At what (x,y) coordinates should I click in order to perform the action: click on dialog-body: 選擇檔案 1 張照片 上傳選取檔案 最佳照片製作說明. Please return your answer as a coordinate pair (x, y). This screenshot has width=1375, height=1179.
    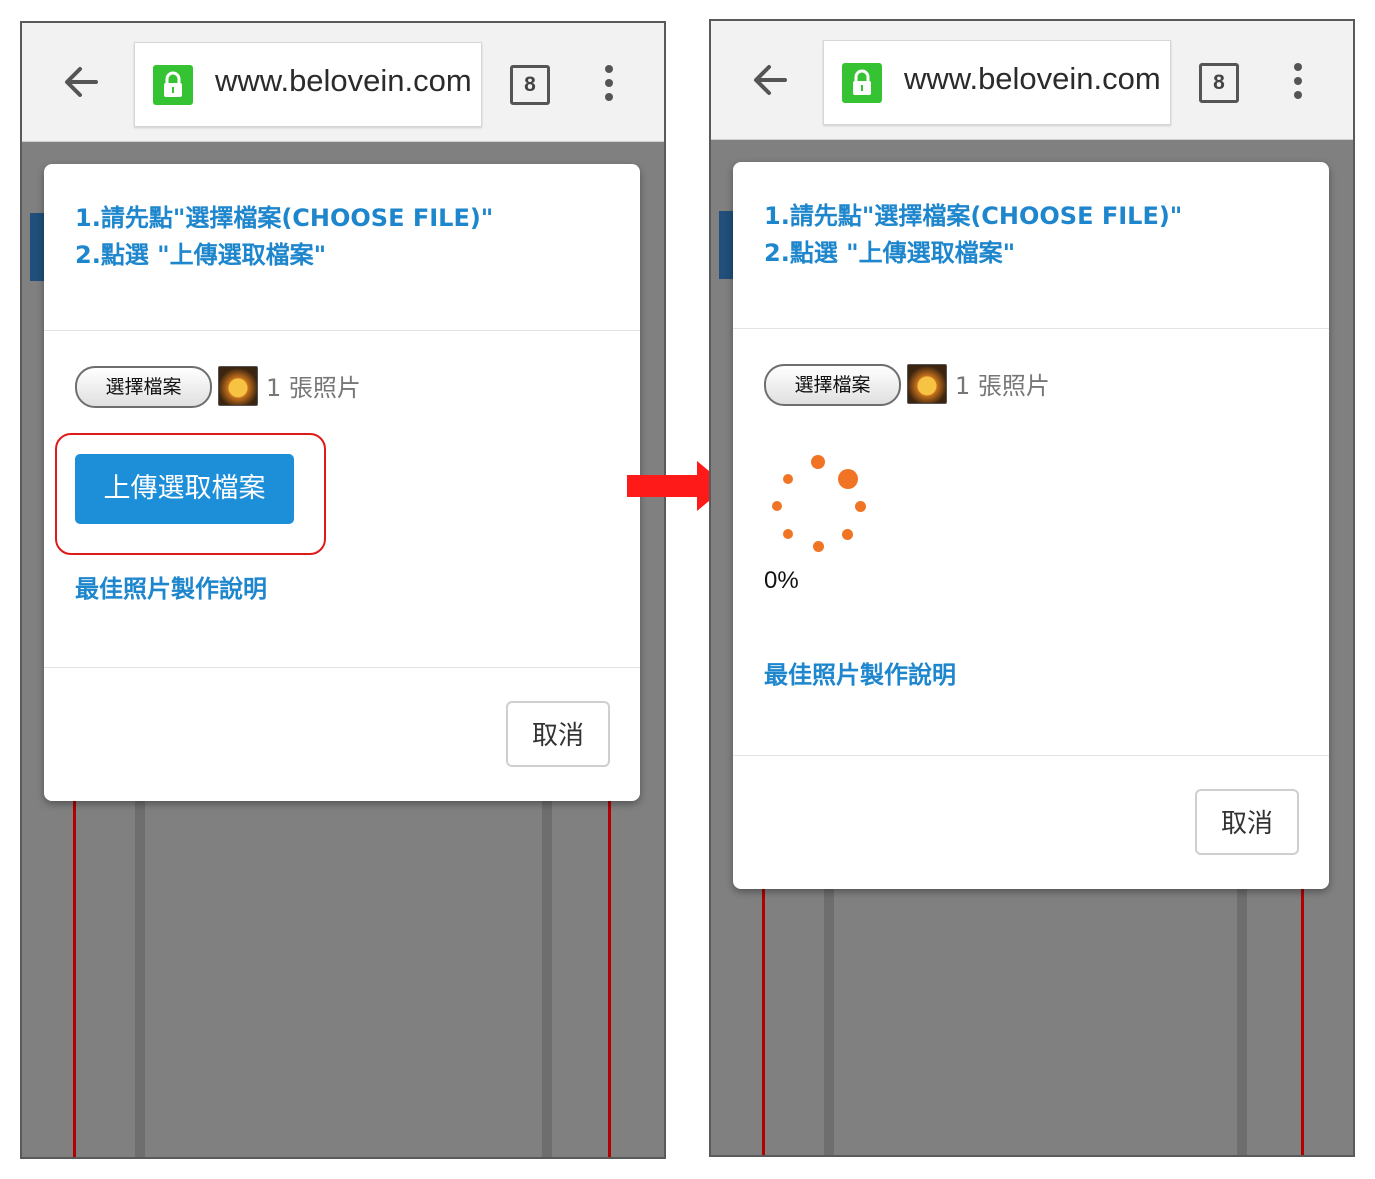
    Looking at the image, I should click on (342, 499).